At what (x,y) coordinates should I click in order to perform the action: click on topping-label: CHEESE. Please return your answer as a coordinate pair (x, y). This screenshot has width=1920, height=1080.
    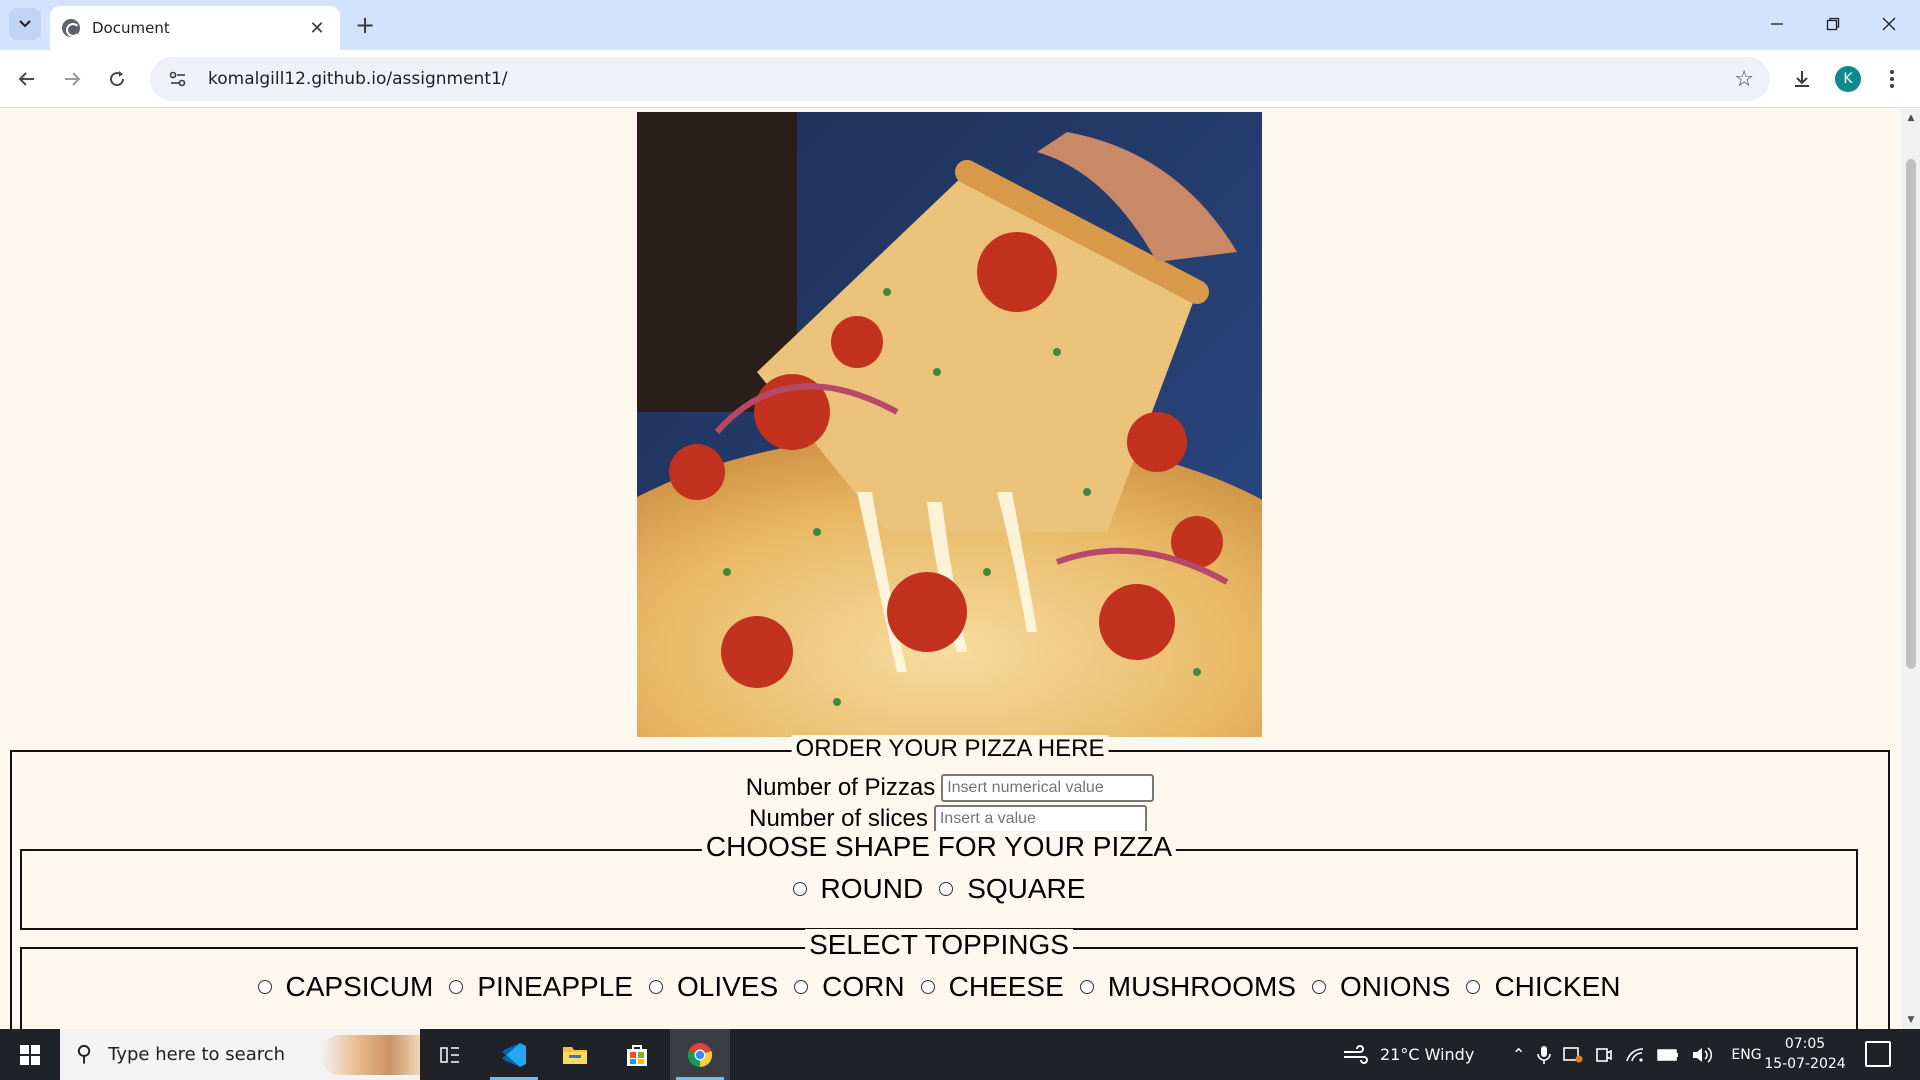
    Looking at the image, I should click on (1006, 986).